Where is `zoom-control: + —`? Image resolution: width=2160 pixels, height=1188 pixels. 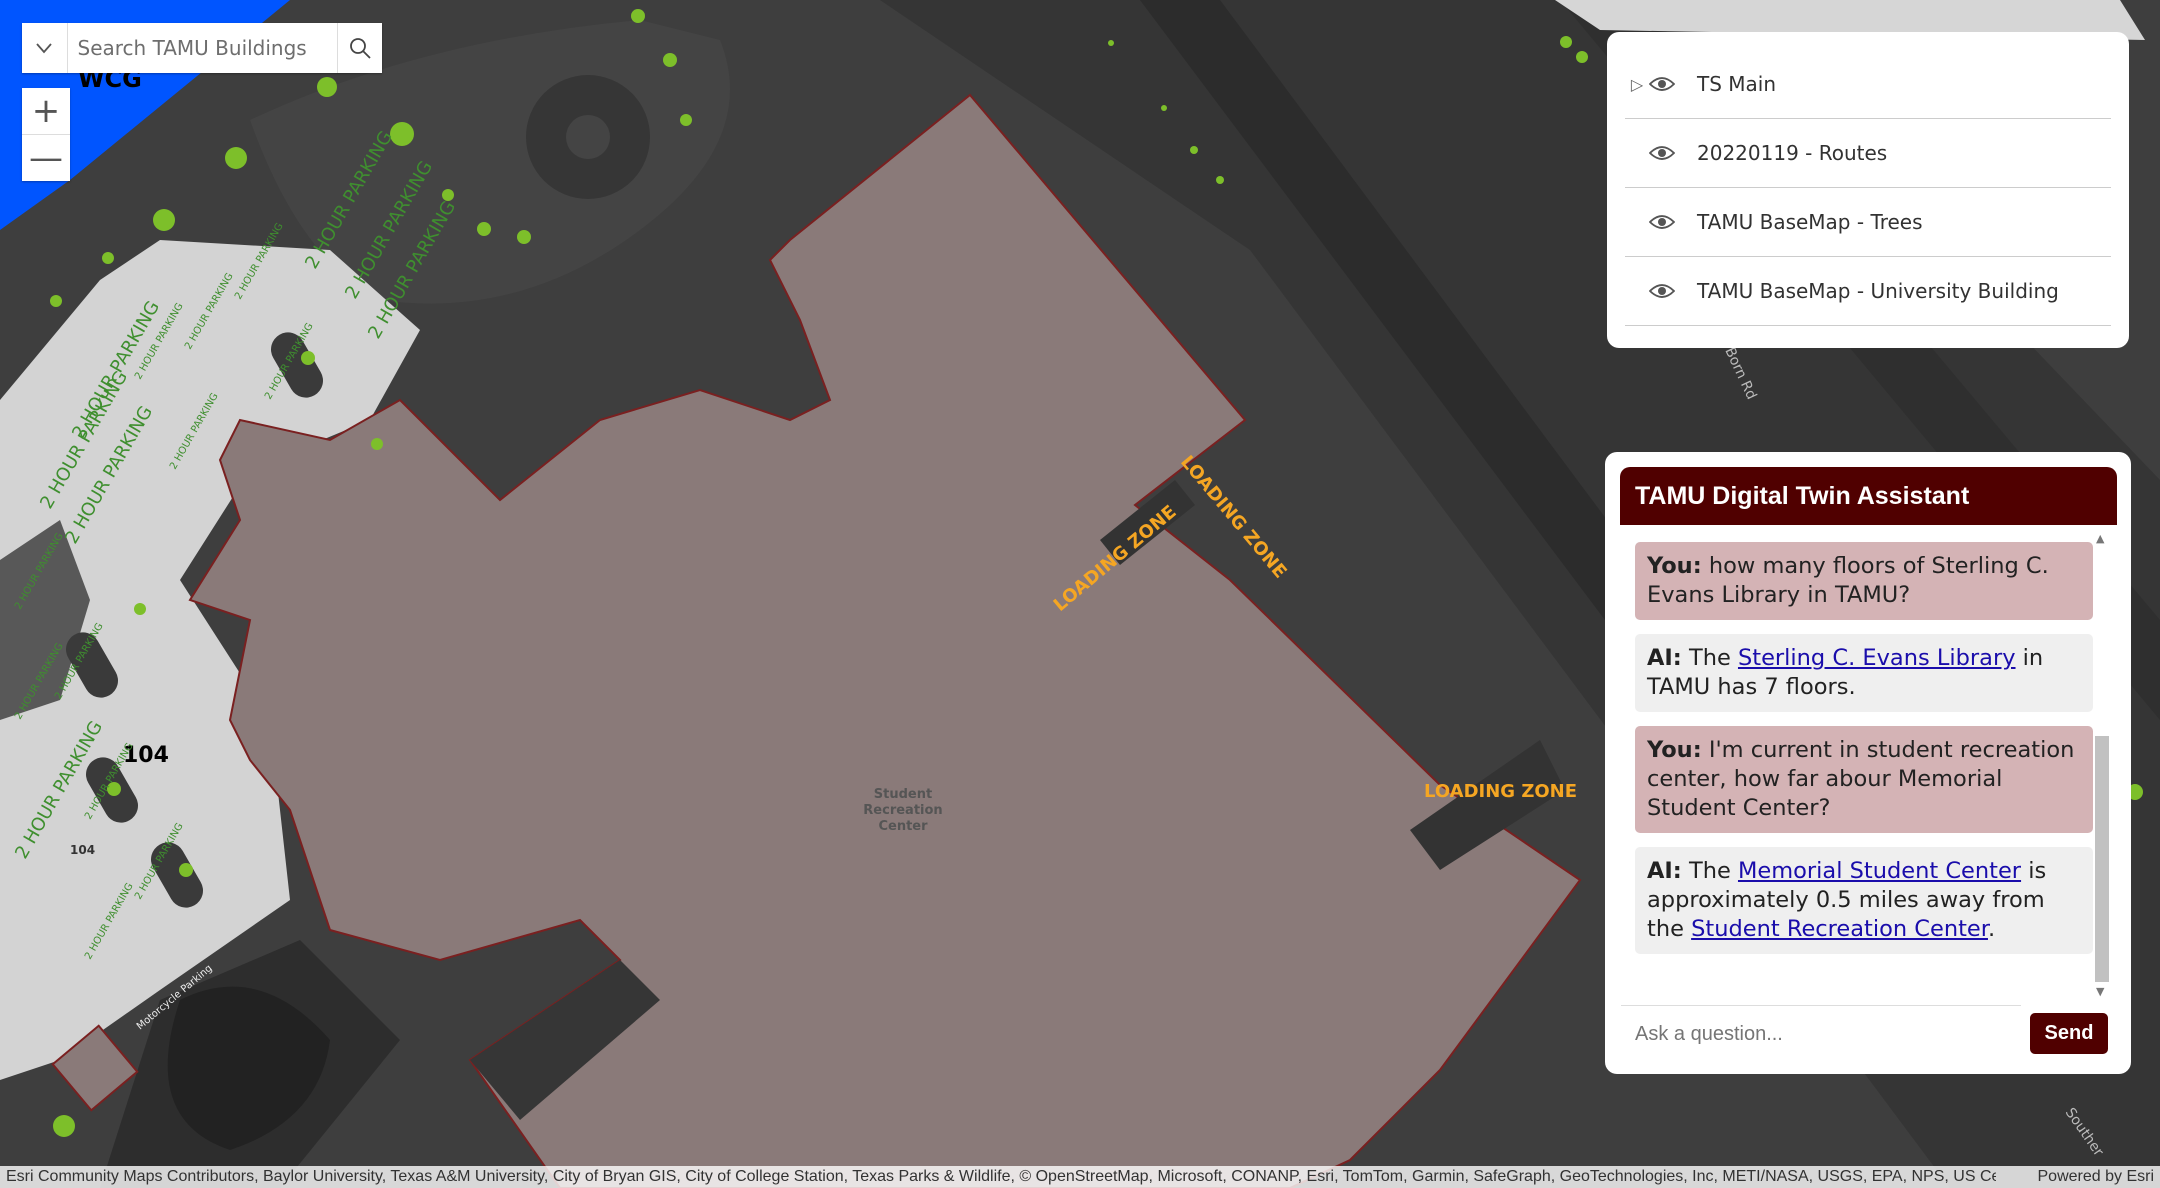 zoom-control: + — is located at coordinates (46, 134).